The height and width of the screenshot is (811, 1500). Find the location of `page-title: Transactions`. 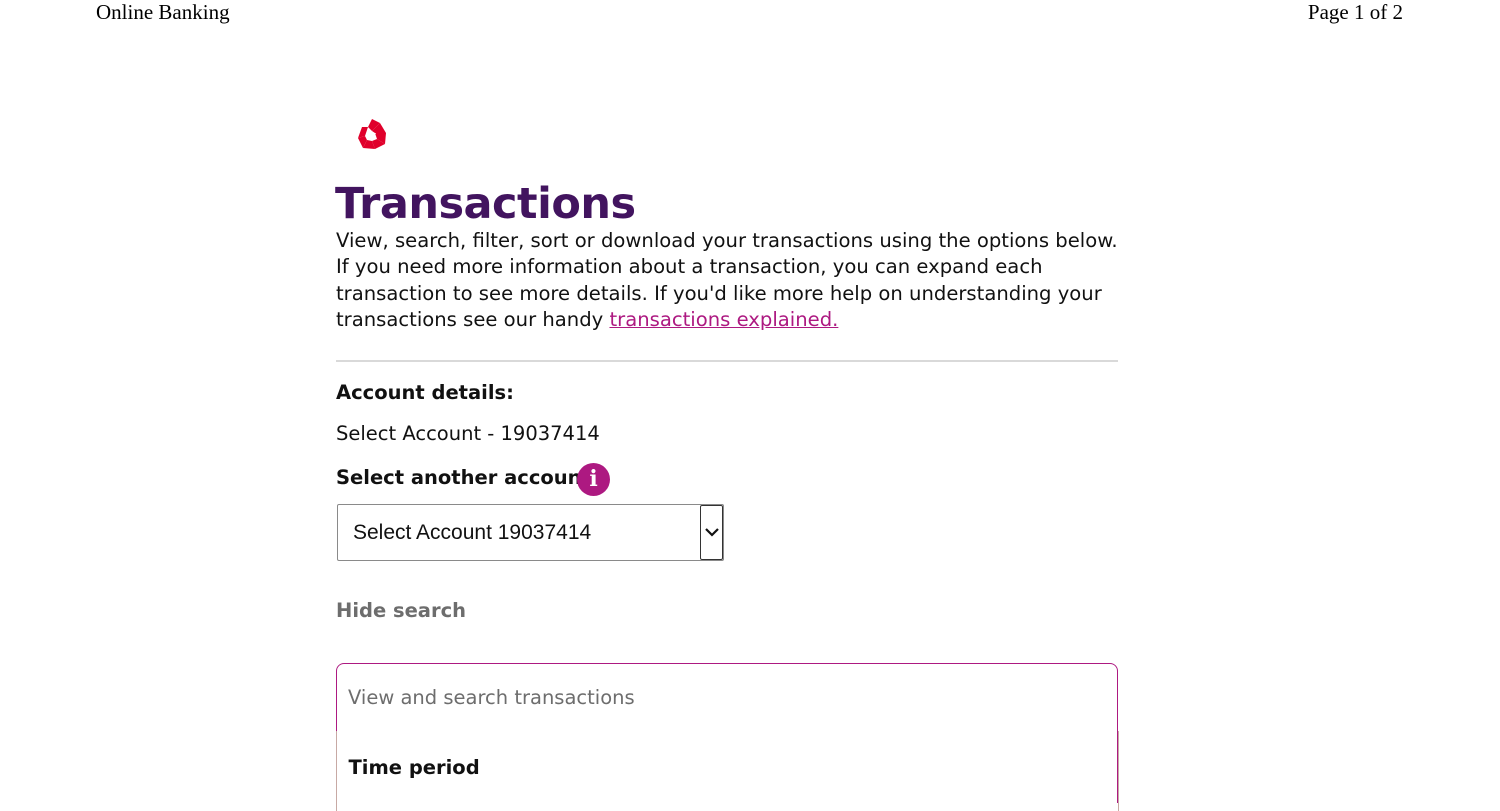

page-title: Transactions is located at coordinates (485, 204).